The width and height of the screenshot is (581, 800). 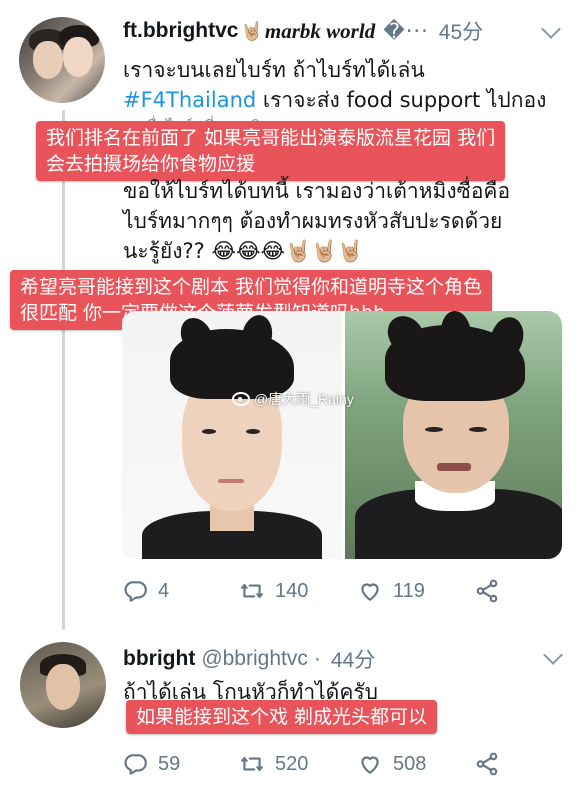 I want to click on retweet-button: 520, so click(x=298, y=764).